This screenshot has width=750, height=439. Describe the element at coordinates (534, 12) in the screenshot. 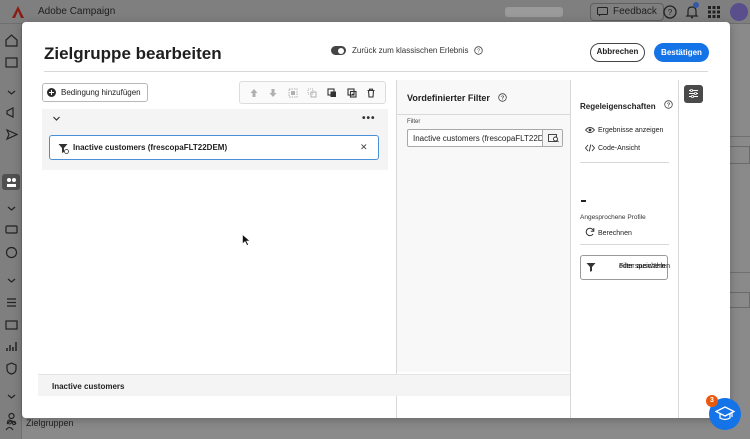

I see `org-switcher` at that location.